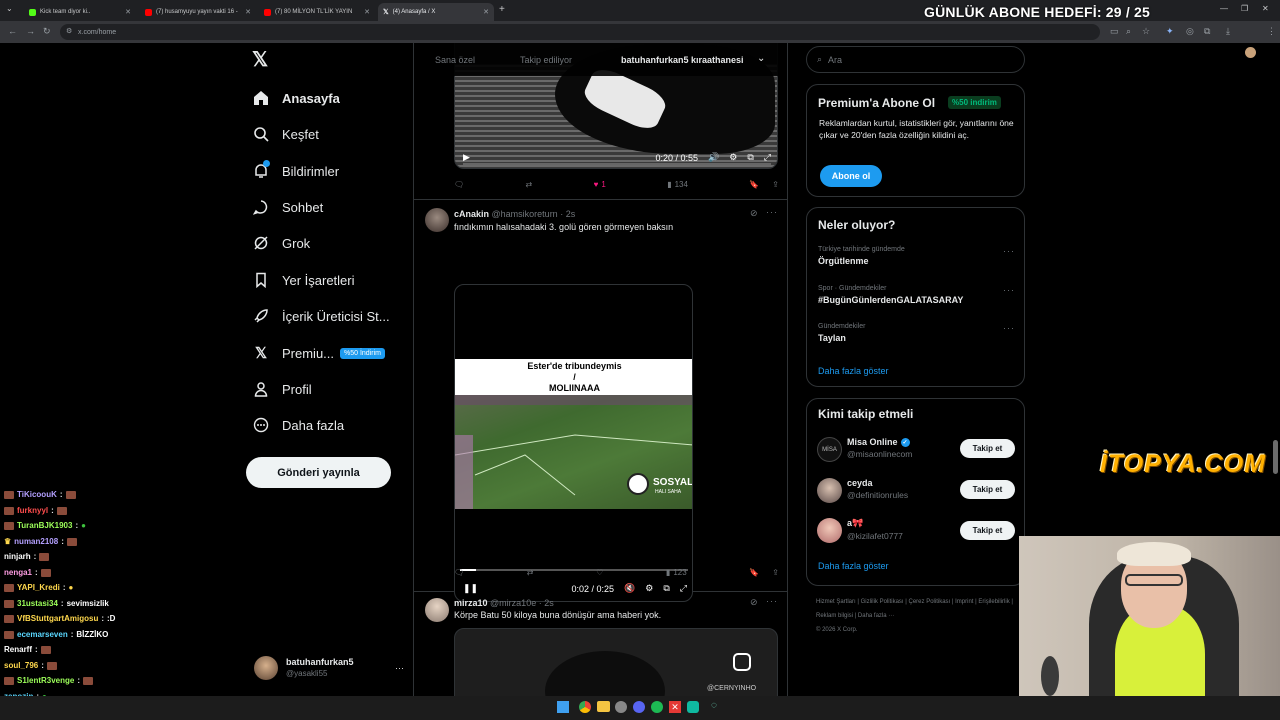 This screenshot has width=1280, height=720. I want to click on nav-item-home: Anasayfa, so click(296, 98).